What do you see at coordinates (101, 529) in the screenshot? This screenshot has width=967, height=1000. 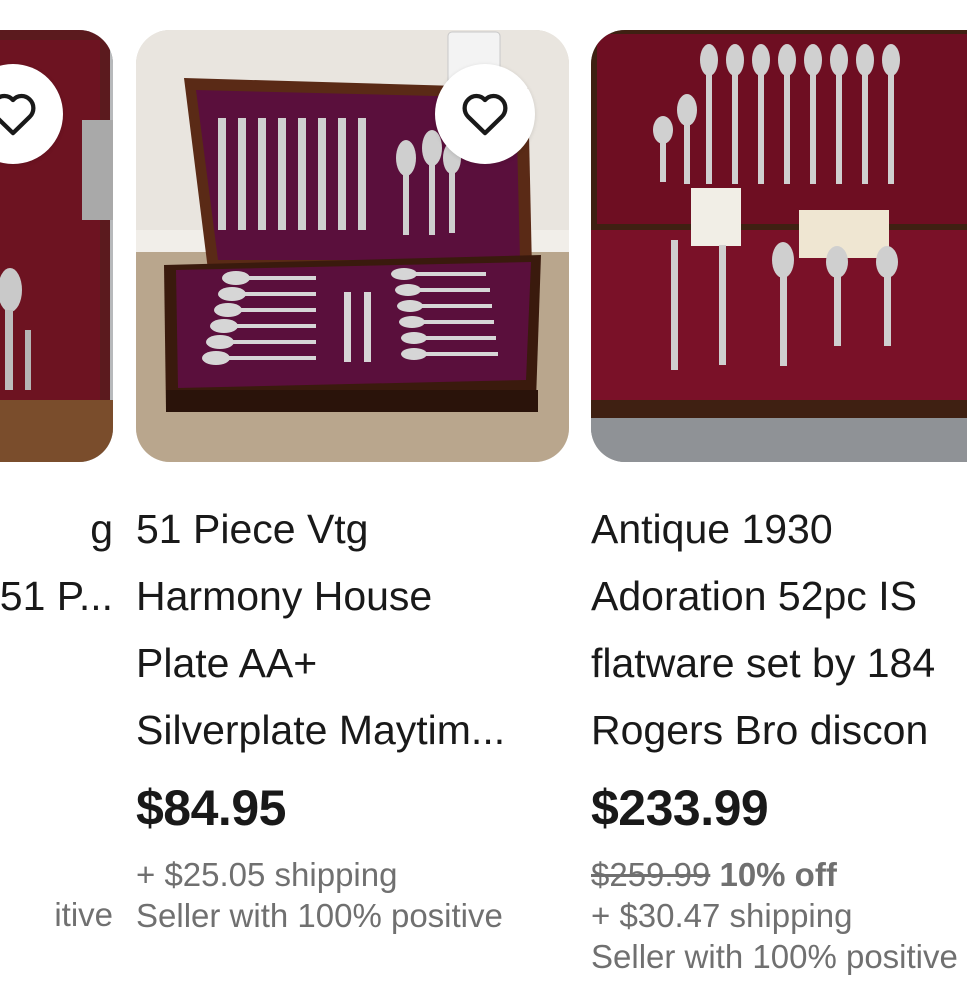 I see `title-line: g` at bounding box center [101, 529].